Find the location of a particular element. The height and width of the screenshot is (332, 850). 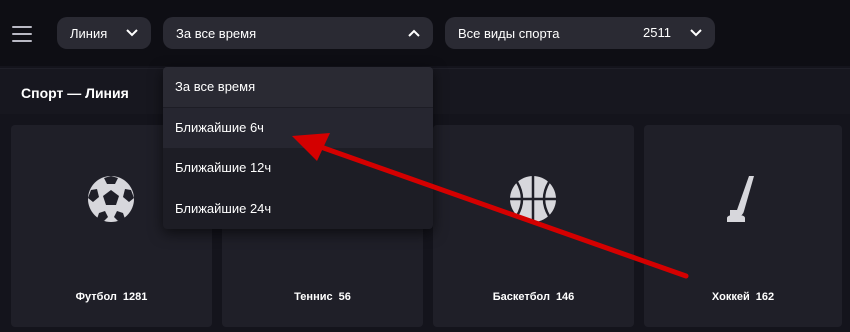

period-select-label: За все время is located at coordinates (216, 33).